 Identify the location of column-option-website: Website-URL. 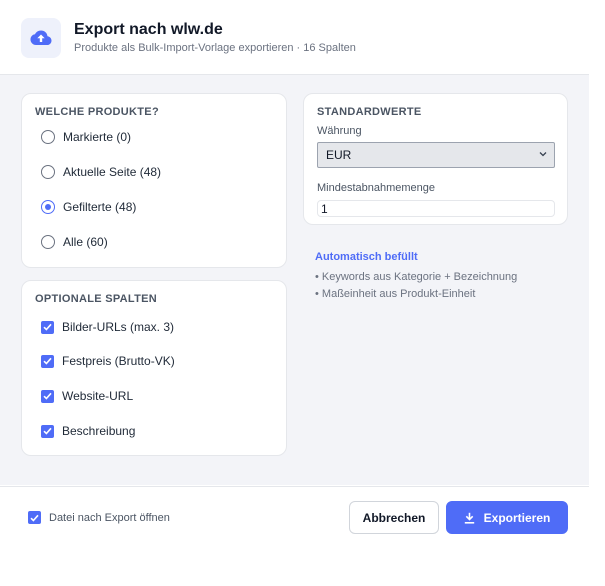
(87, 396).